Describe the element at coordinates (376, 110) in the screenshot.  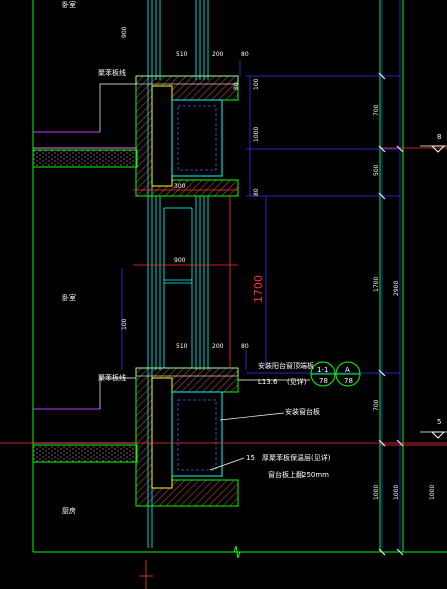
I see `dim-right-700: 700` at that location.